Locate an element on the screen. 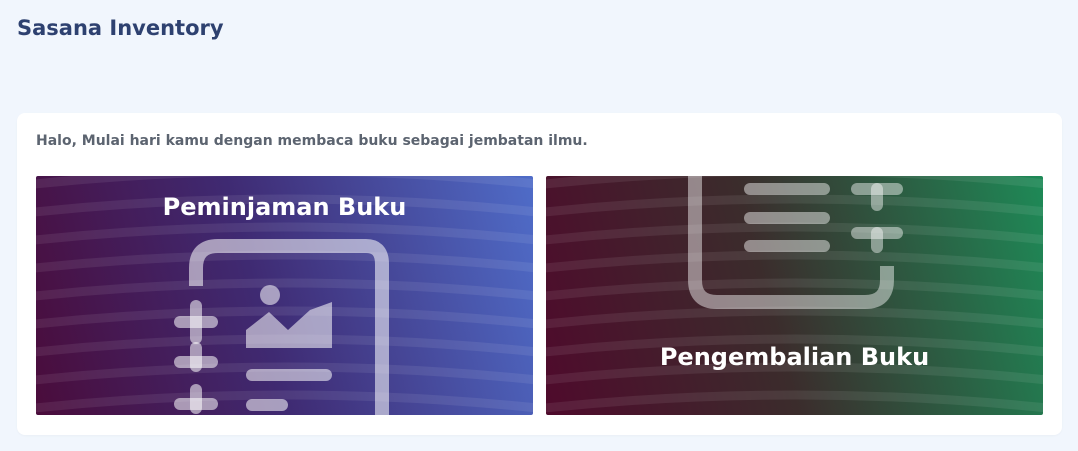  document-list-icon is located at coordinates (795, 242).